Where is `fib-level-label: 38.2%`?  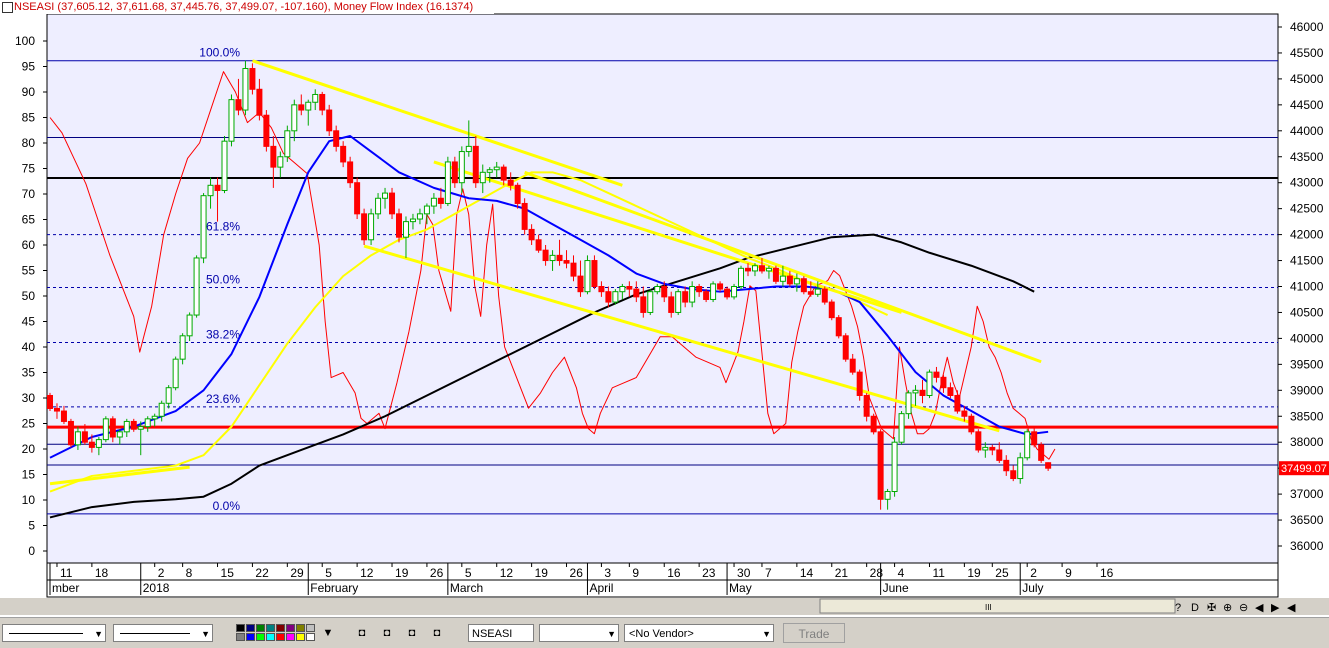
fib-level-label: 38.2% is located at coordinates (223, 335).